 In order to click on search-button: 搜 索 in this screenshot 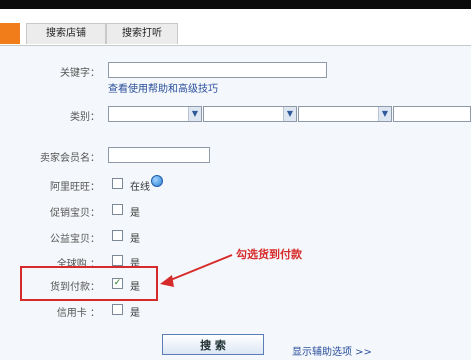, I will do `click(213, 344)`.